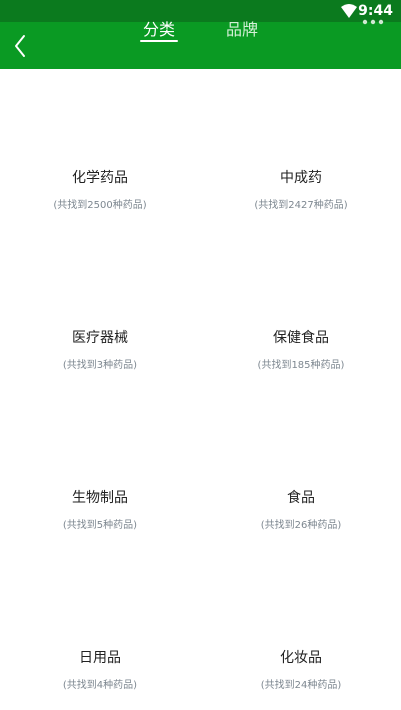 The image size is (401, 710). What do you see at coordinates (100, 178) in the screenshot?
I see `category-title: 化学药品` at bounding box center [100, 178].